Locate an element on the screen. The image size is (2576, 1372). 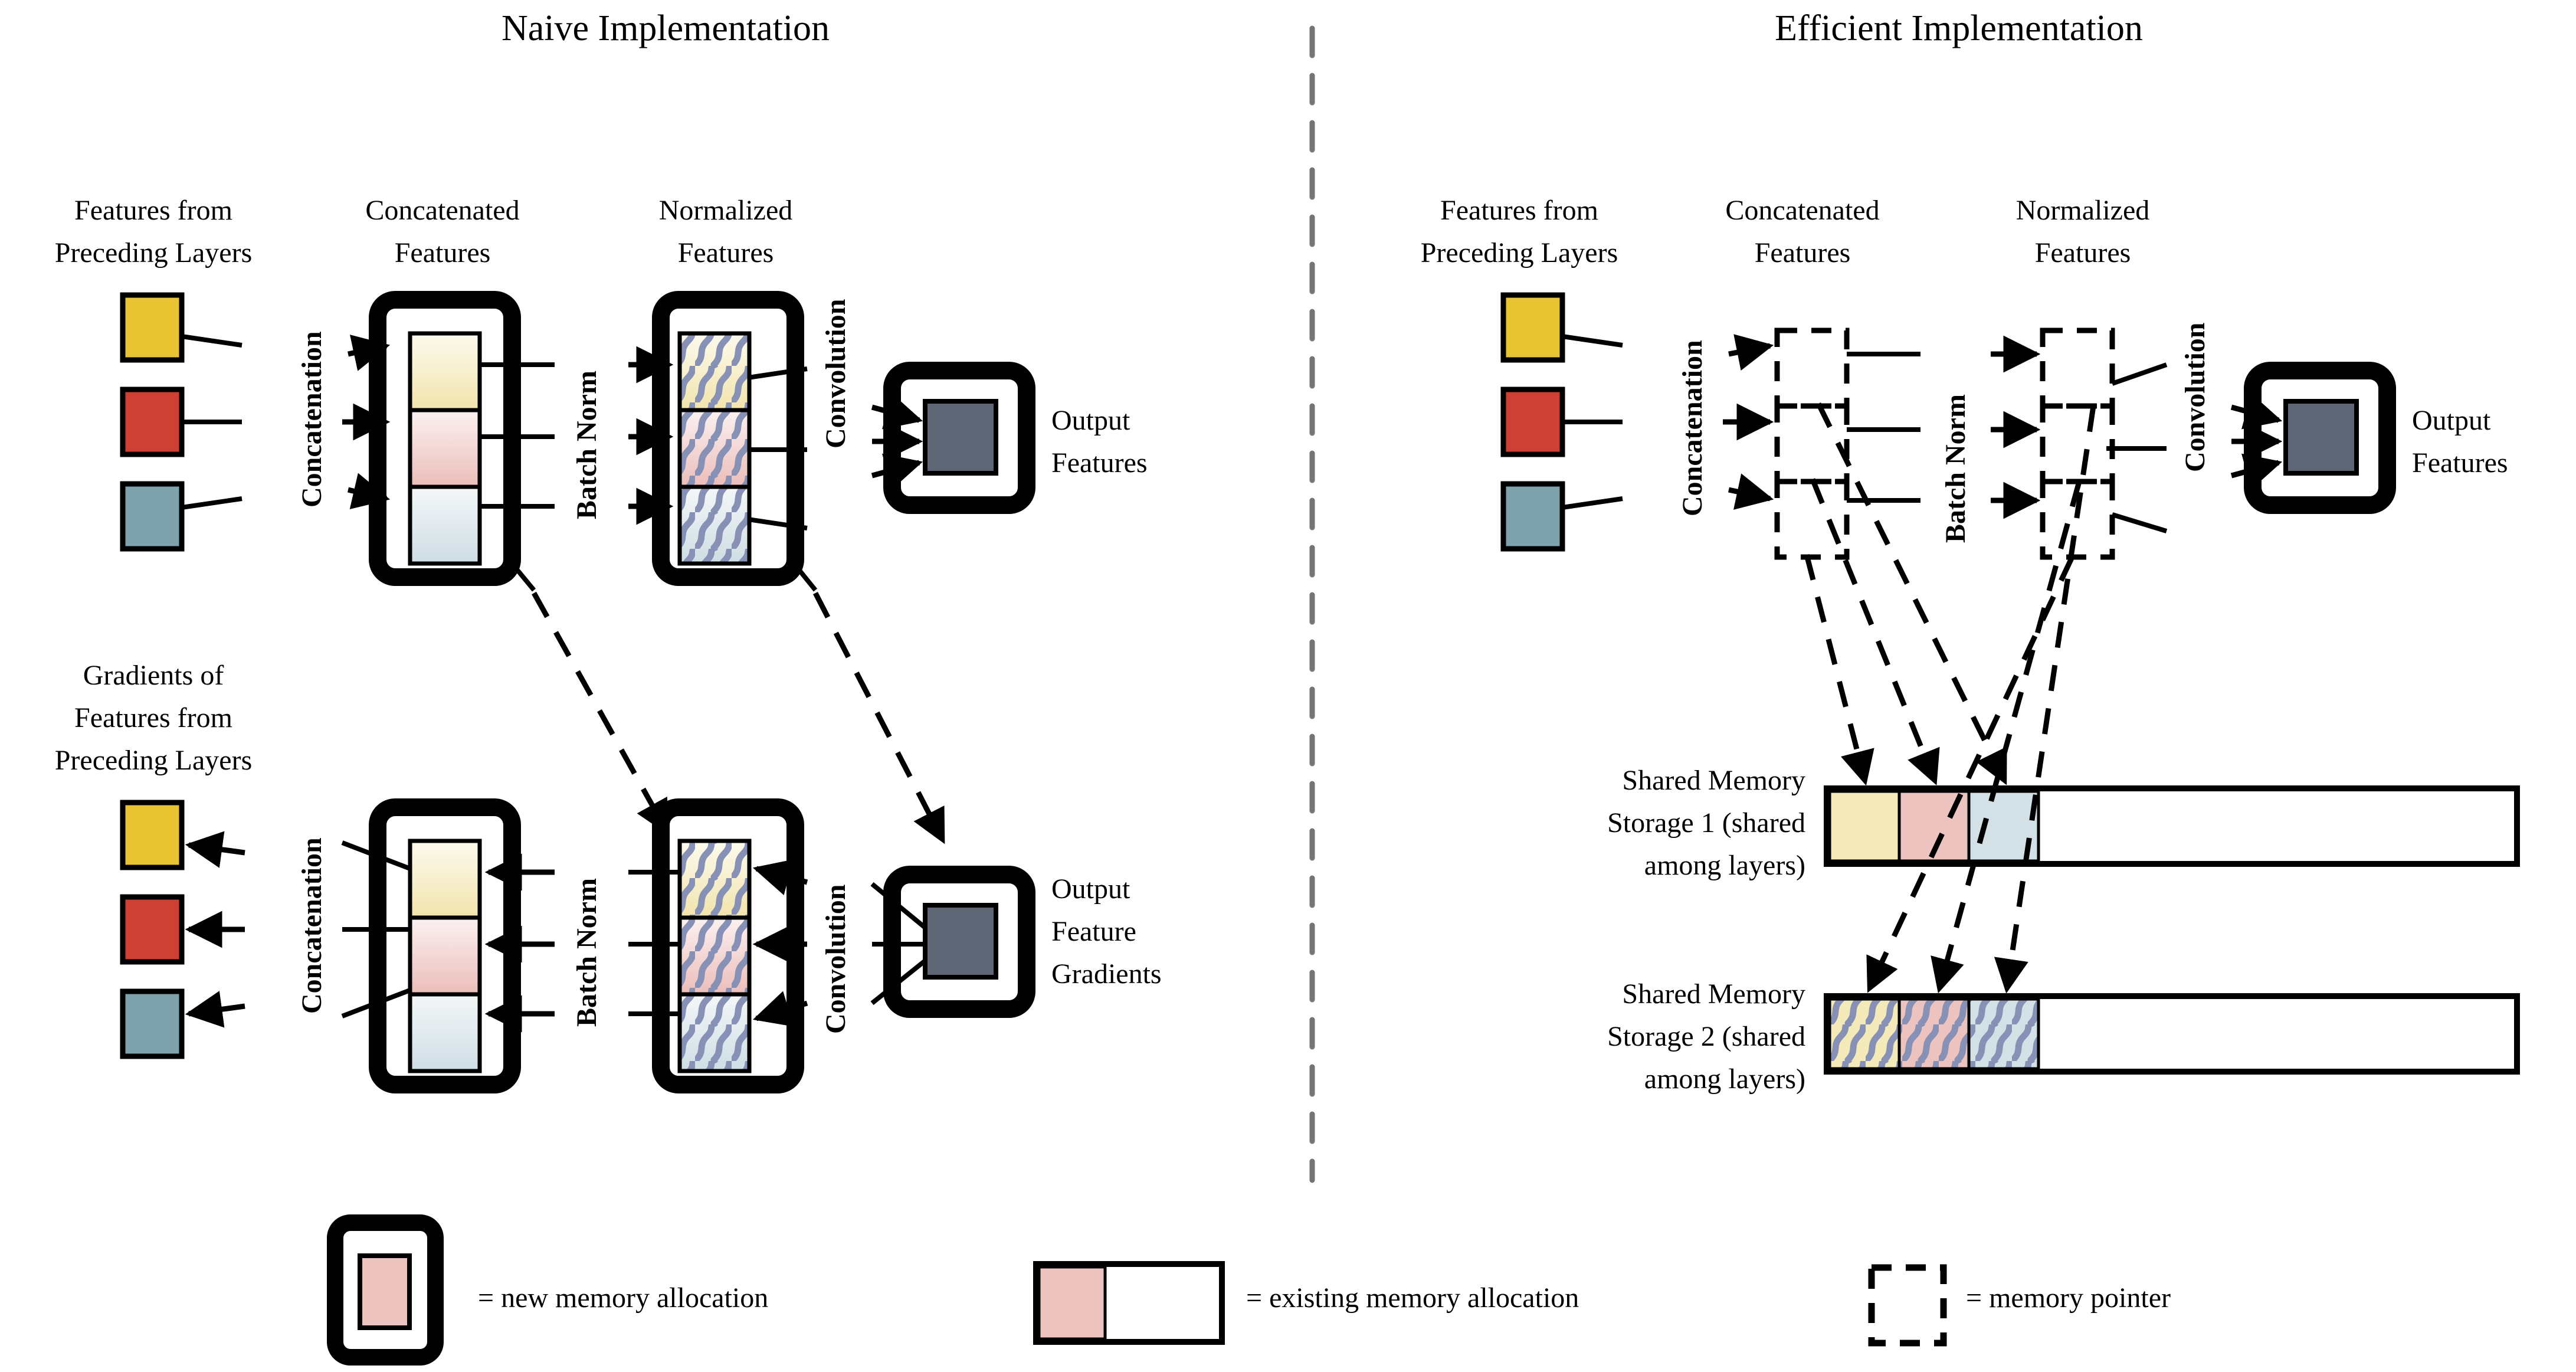
output-label-fwd-line1: Output is located at coordinates (1090, 420).